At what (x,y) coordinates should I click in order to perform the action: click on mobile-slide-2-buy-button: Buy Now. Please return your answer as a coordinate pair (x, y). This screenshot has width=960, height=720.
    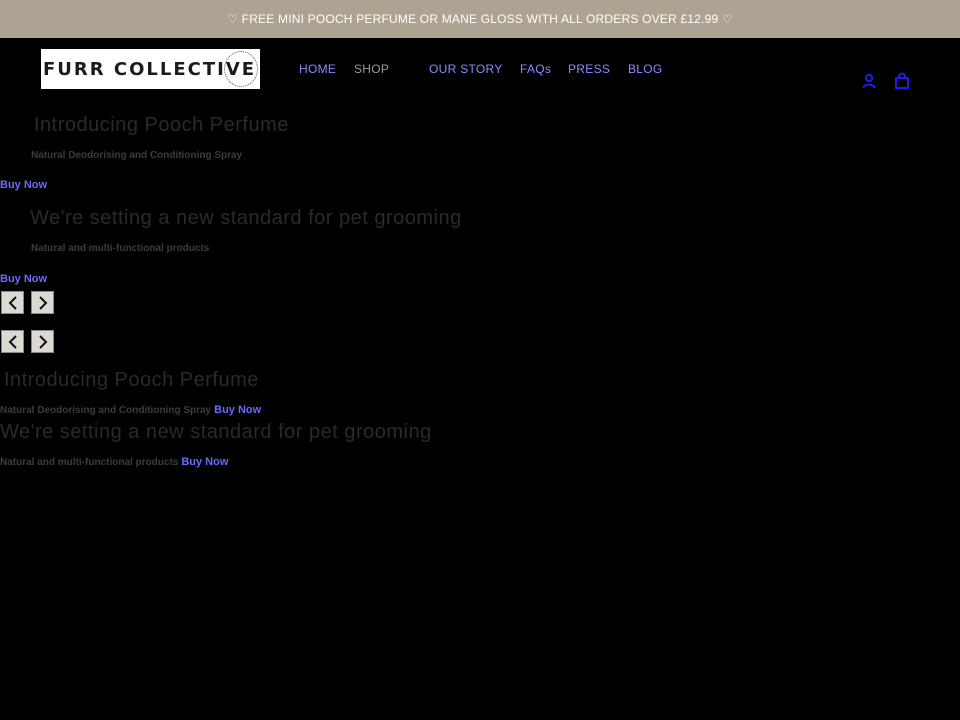
    Looking at the image, I should click on (204, 462).